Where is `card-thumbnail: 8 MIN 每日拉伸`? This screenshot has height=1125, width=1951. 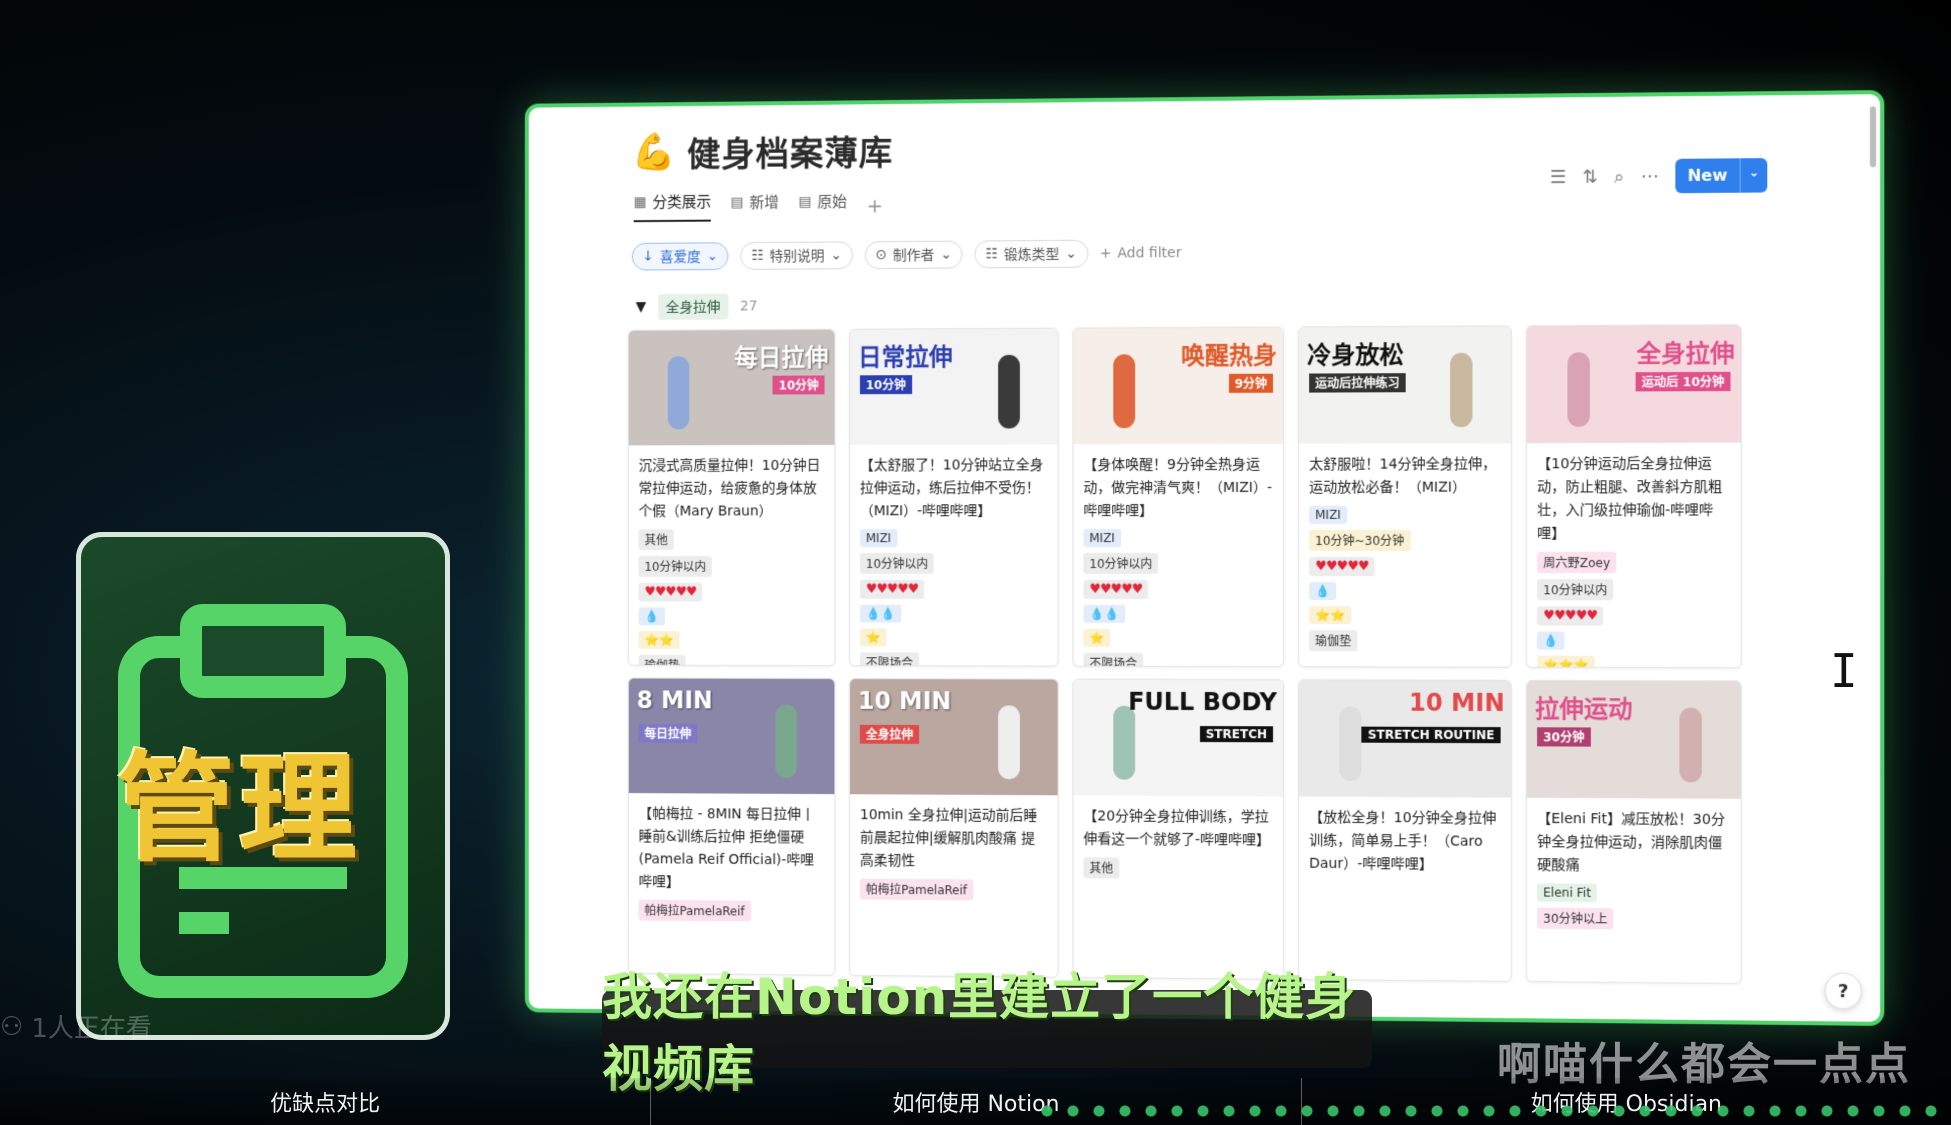 card-thumbnail: 8 MIN 每日拉伸 is located at coordinates (731, 736).